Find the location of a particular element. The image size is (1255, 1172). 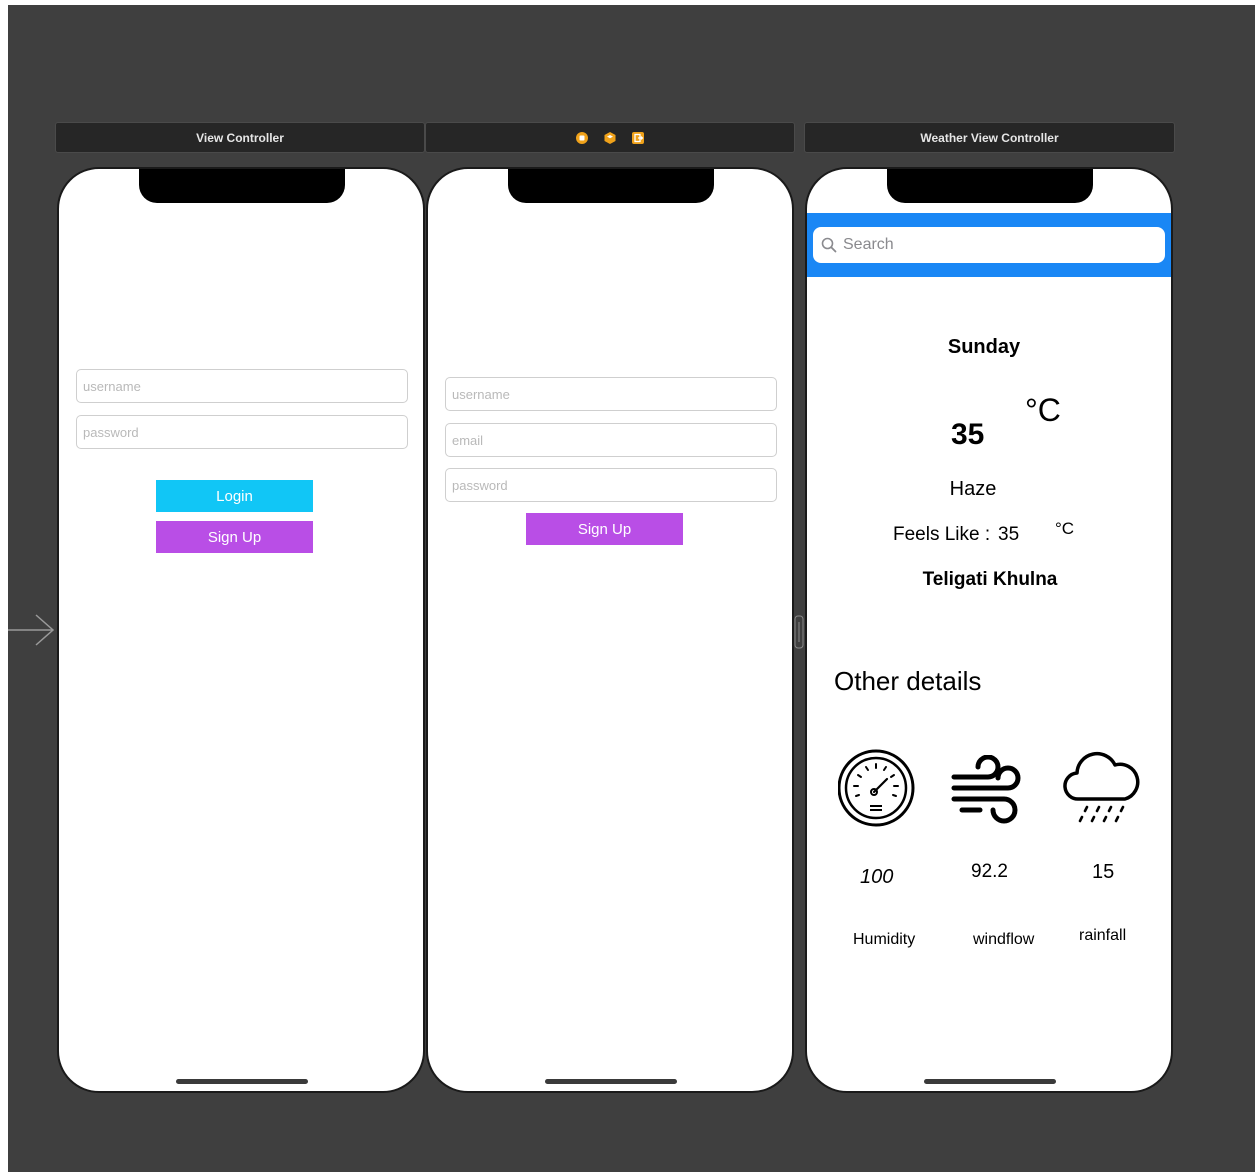

search-bar is located at coordinates (989, 245).